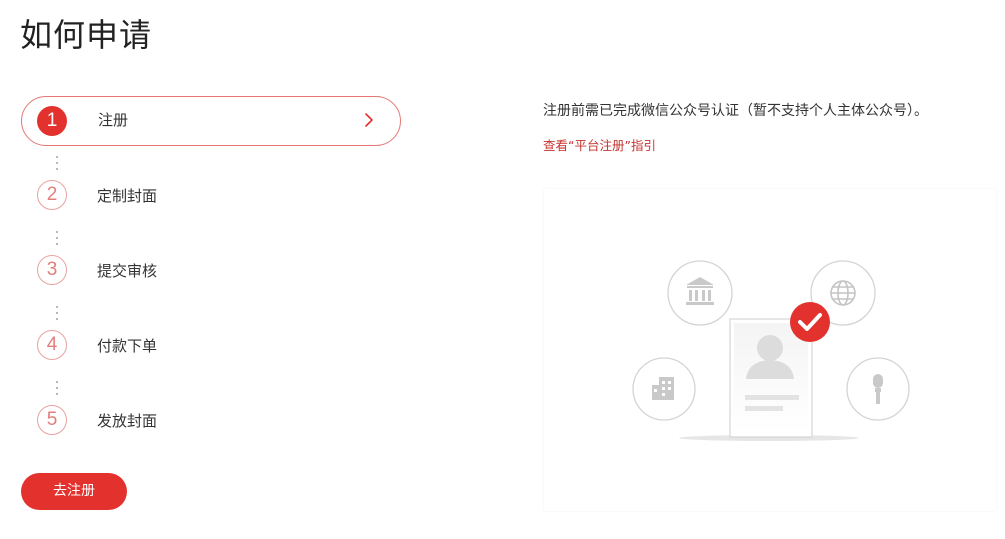 This screenshot has width=1005, height=539. Describe the element at coordinates (74, 491) in the screenshot. I see `go-register-button: 去注册` at that location.